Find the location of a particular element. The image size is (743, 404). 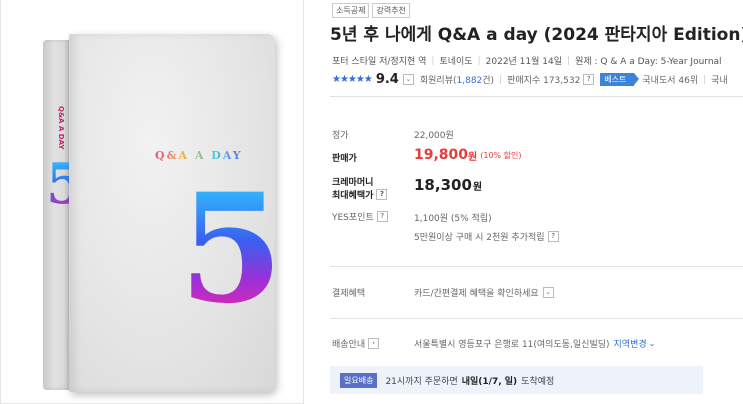

review-count: 1,882 is located at coordinates (469, 81).